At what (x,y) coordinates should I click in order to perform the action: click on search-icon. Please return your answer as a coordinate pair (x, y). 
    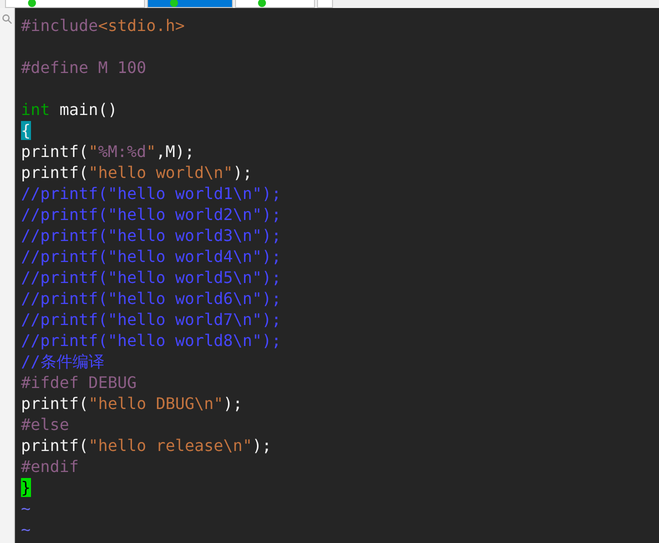
    Looking at the image, I should click on (7, 19).